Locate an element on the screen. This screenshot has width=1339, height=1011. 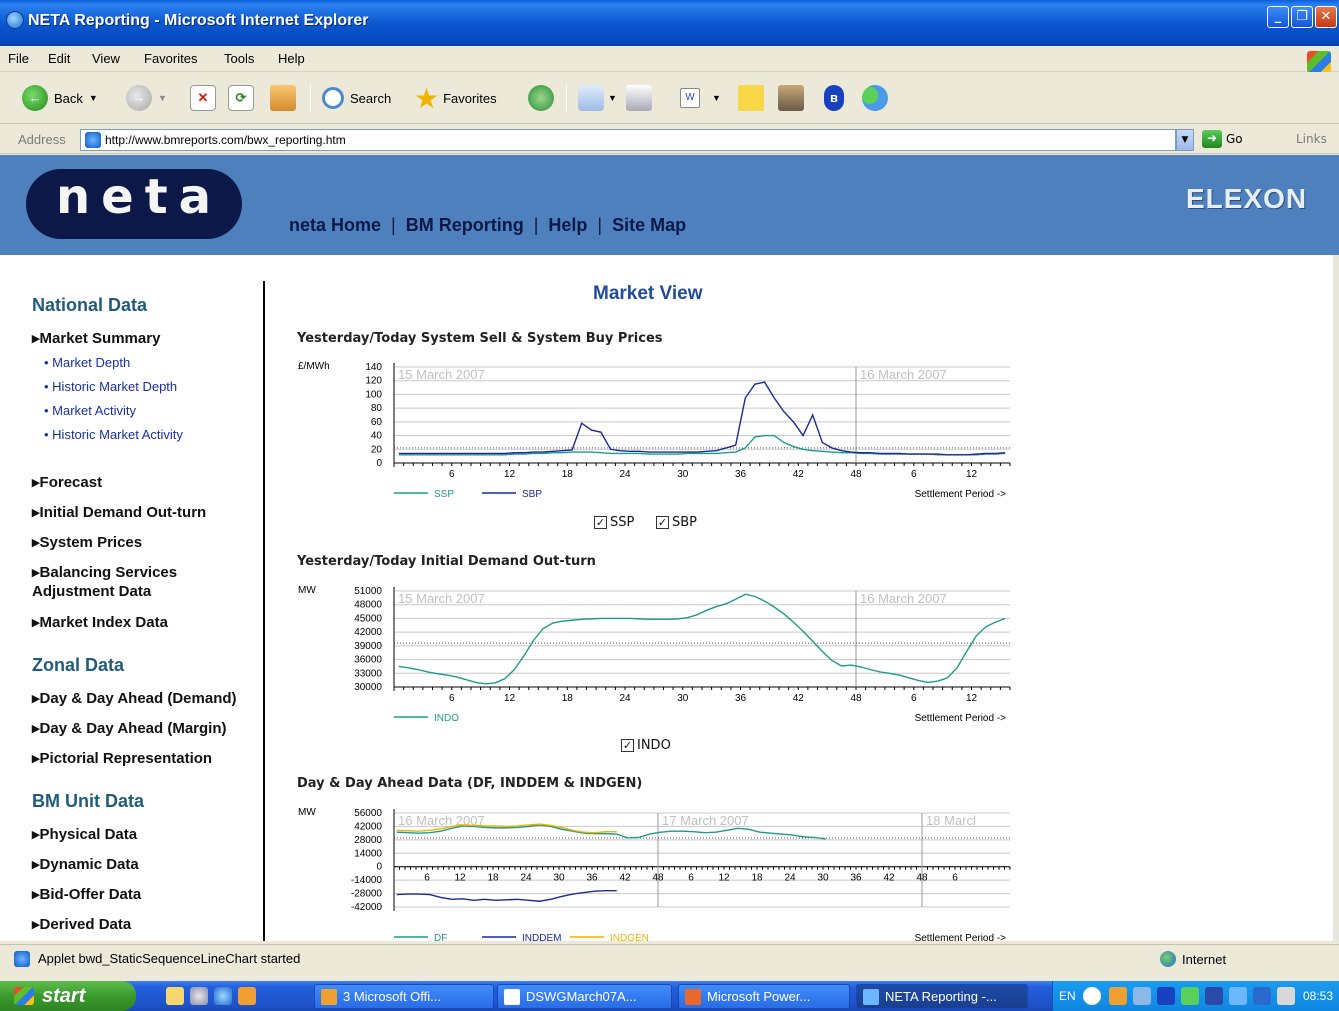
sidebar-item-adjustment-data: Adjustment Data is located at coordinates (91, 591).